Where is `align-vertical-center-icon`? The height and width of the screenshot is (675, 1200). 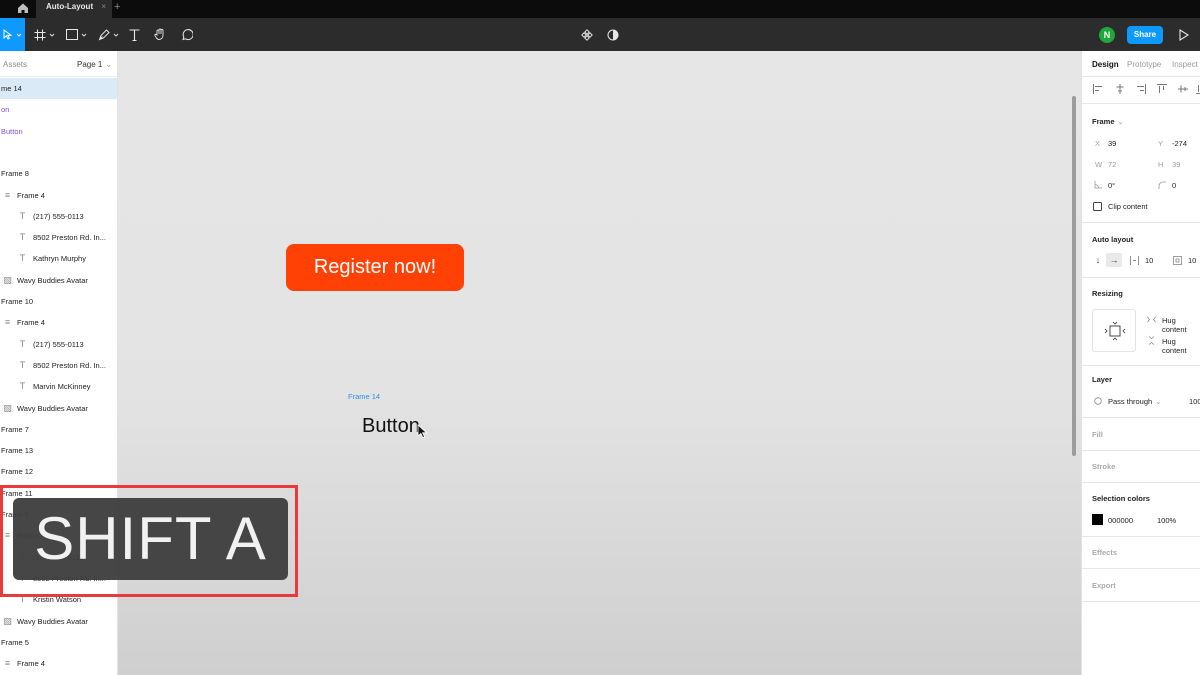
align-vertical-center-icon is located at coordinates (1183, 89).